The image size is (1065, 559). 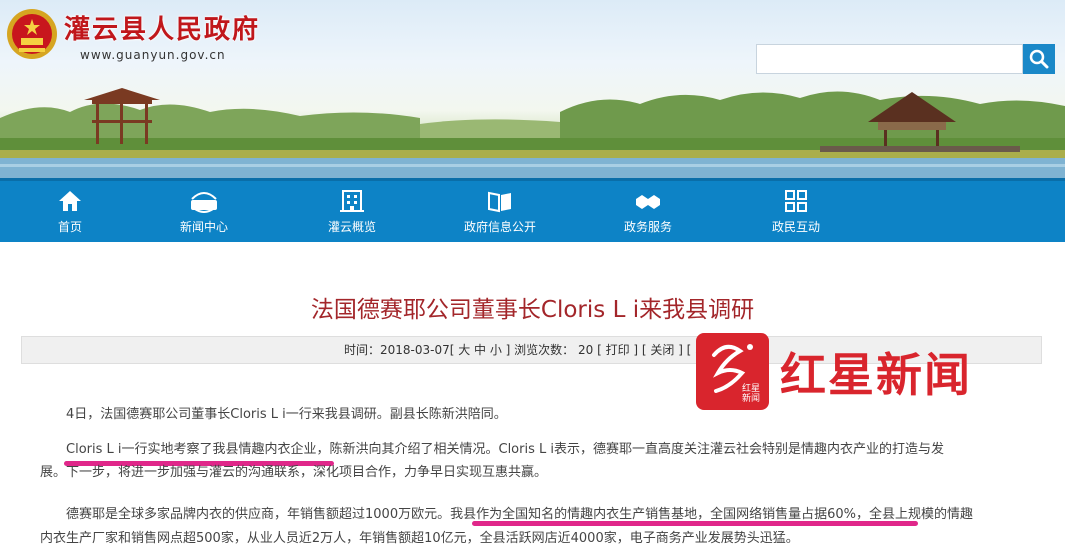 I want to click on nav-item-overview: 灌云概览, so click(x=352, y=211).